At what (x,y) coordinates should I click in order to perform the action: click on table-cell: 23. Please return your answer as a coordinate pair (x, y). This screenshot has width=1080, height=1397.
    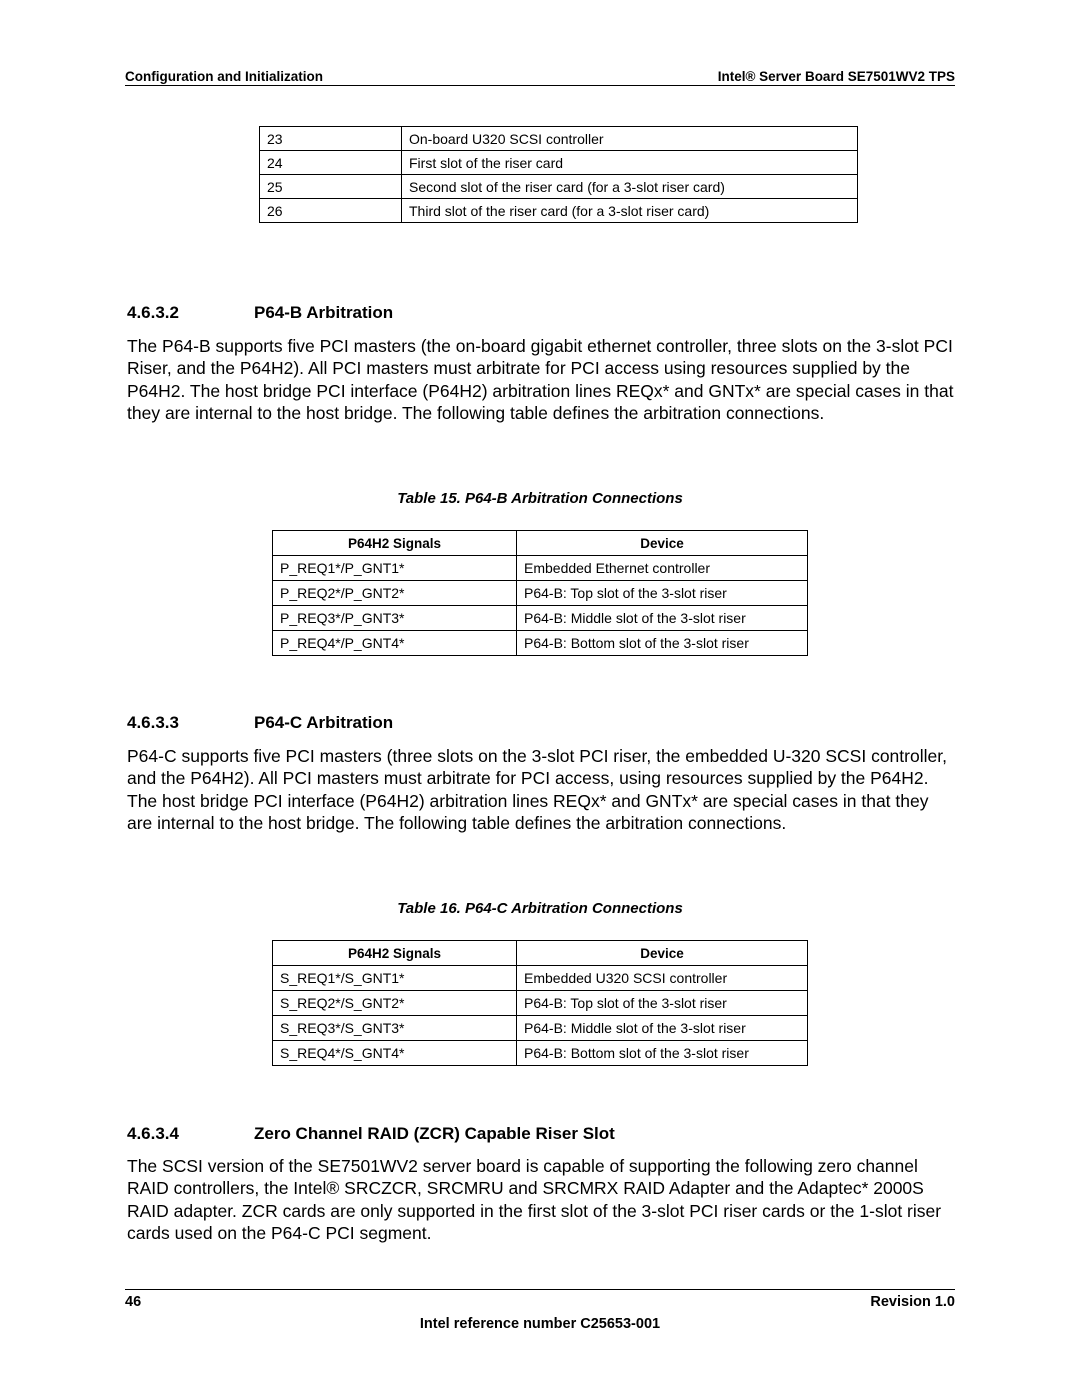
    Looking at the image, I should click on (330, 138).